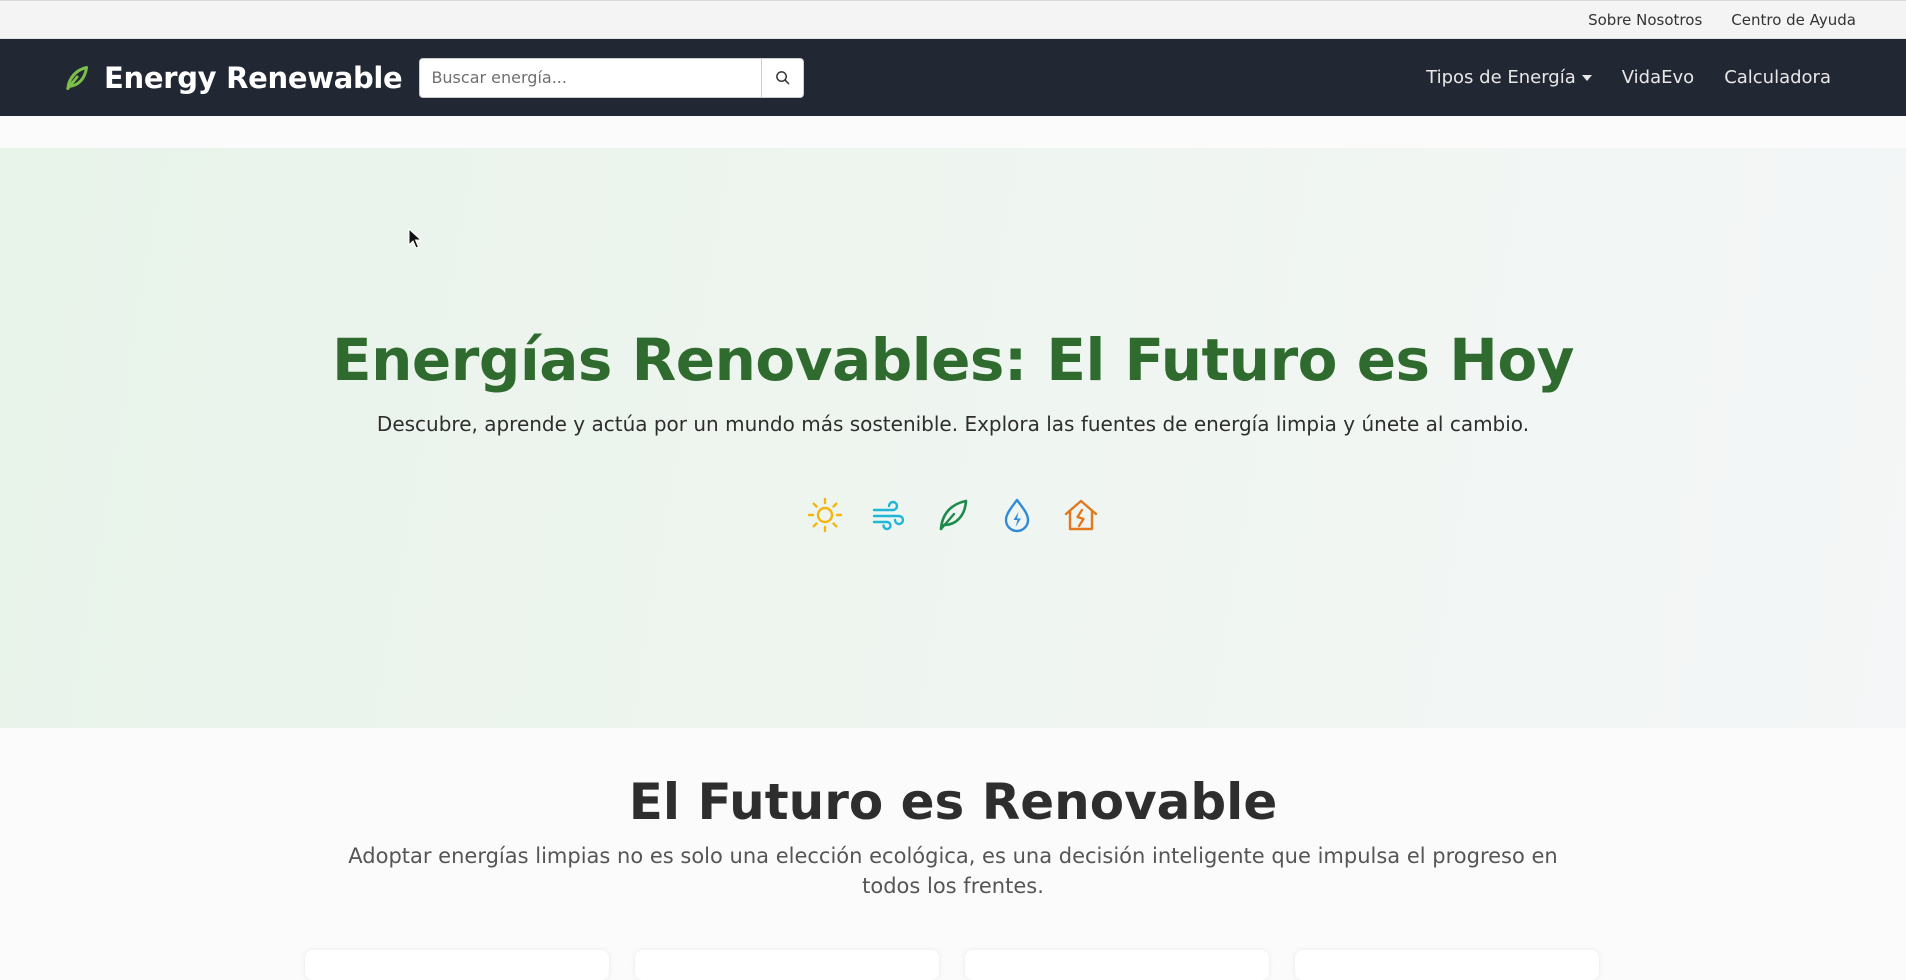  Describe the element at coordinates (1658, 77) in the screenshot. I see `nav-vidaevo: VidaEvo` at that location.